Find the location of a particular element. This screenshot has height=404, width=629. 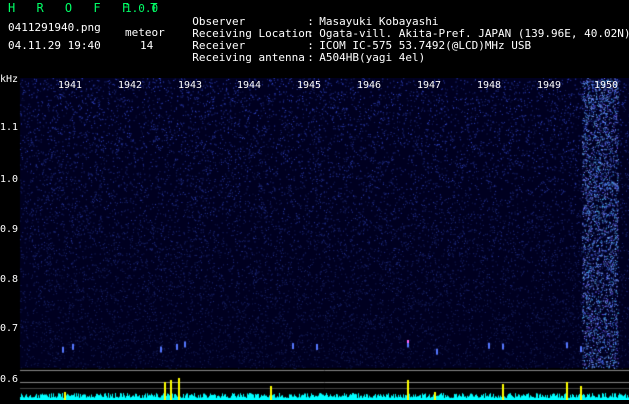

meta-value: A504HB(yagi 4el) is located at coordinates (372, 57).